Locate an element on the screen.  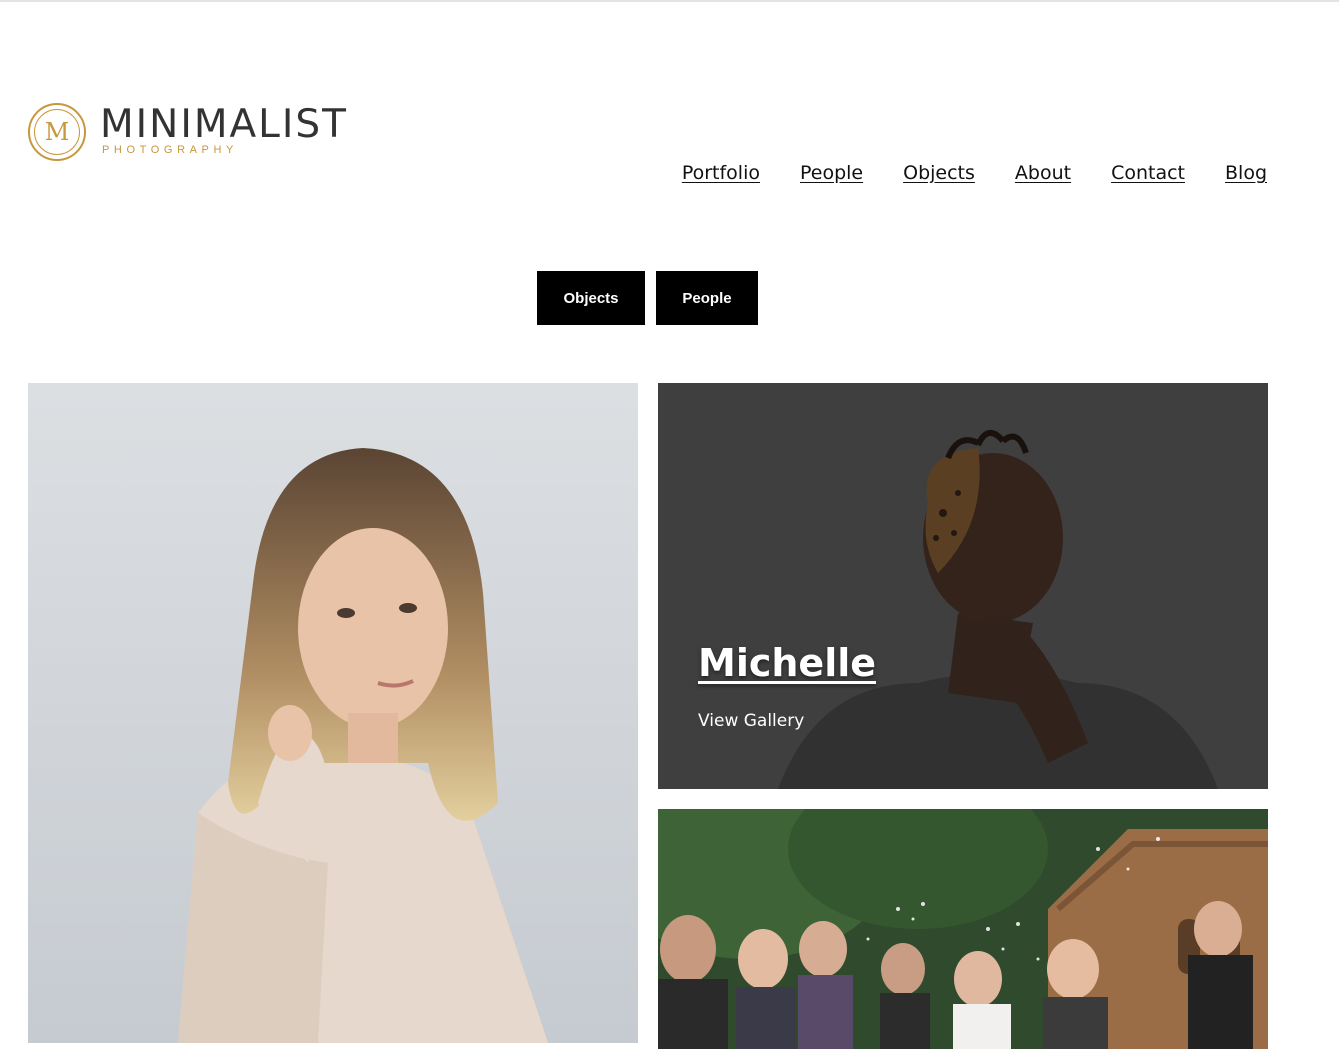
nav-objects: Objects is located at coordinates (939, 173).